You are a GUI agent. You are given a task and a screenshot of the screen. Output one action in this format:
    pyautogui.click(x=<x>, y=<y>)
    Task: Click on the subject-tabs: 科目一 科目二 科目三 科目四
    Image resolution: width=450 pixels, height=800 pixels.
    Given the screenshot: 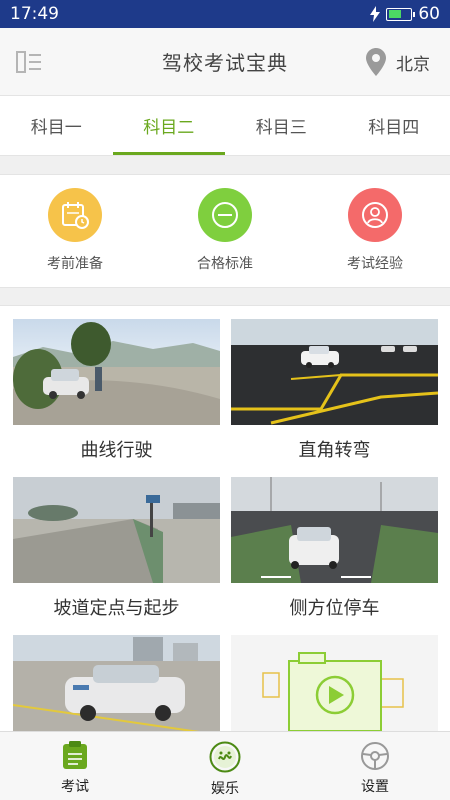 What is the action you would take?
    pyautogui.click(x=225, y=126)
    